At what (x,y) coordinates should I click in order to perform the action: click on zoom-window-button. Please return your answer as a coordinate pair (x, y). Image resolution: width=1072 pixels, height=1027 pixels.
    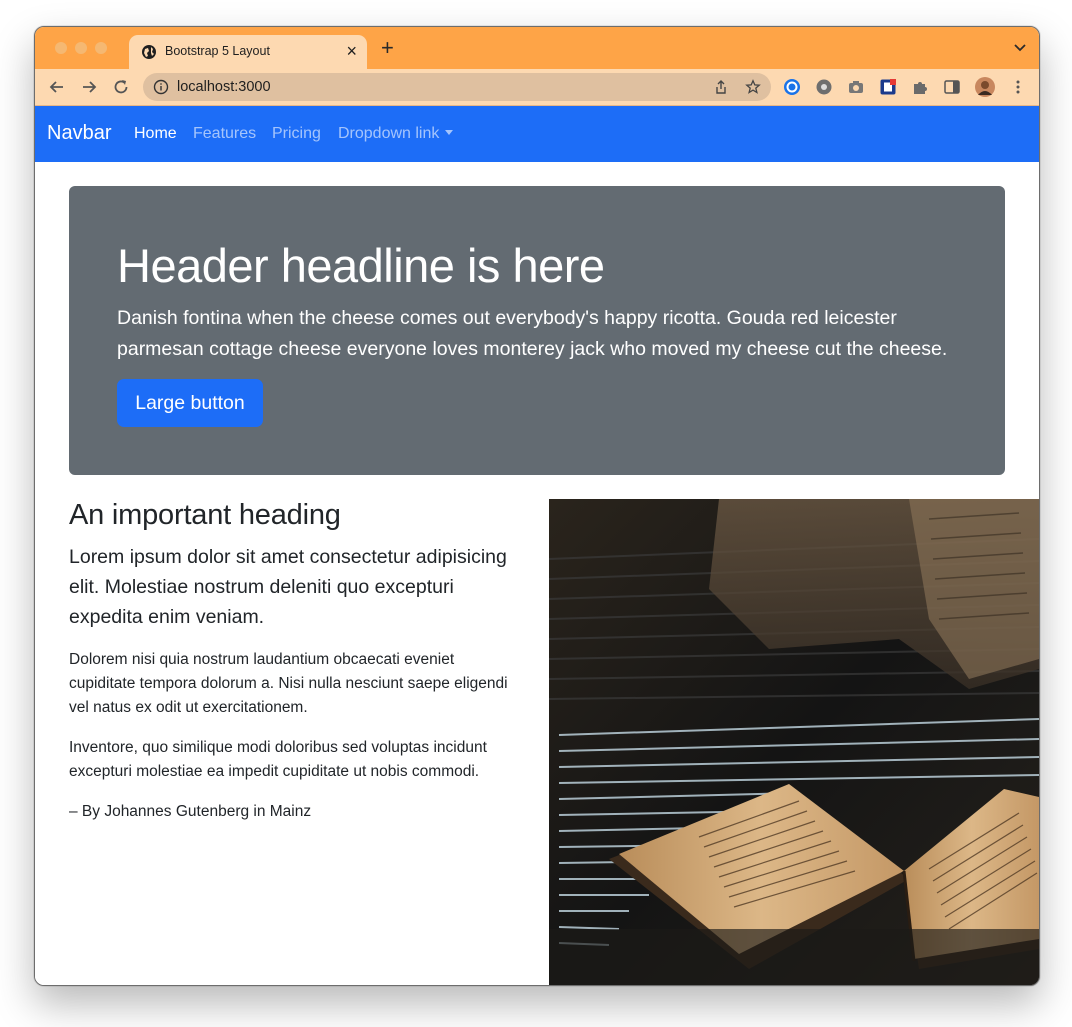
    Looking at the image, I should click on (101, 48).